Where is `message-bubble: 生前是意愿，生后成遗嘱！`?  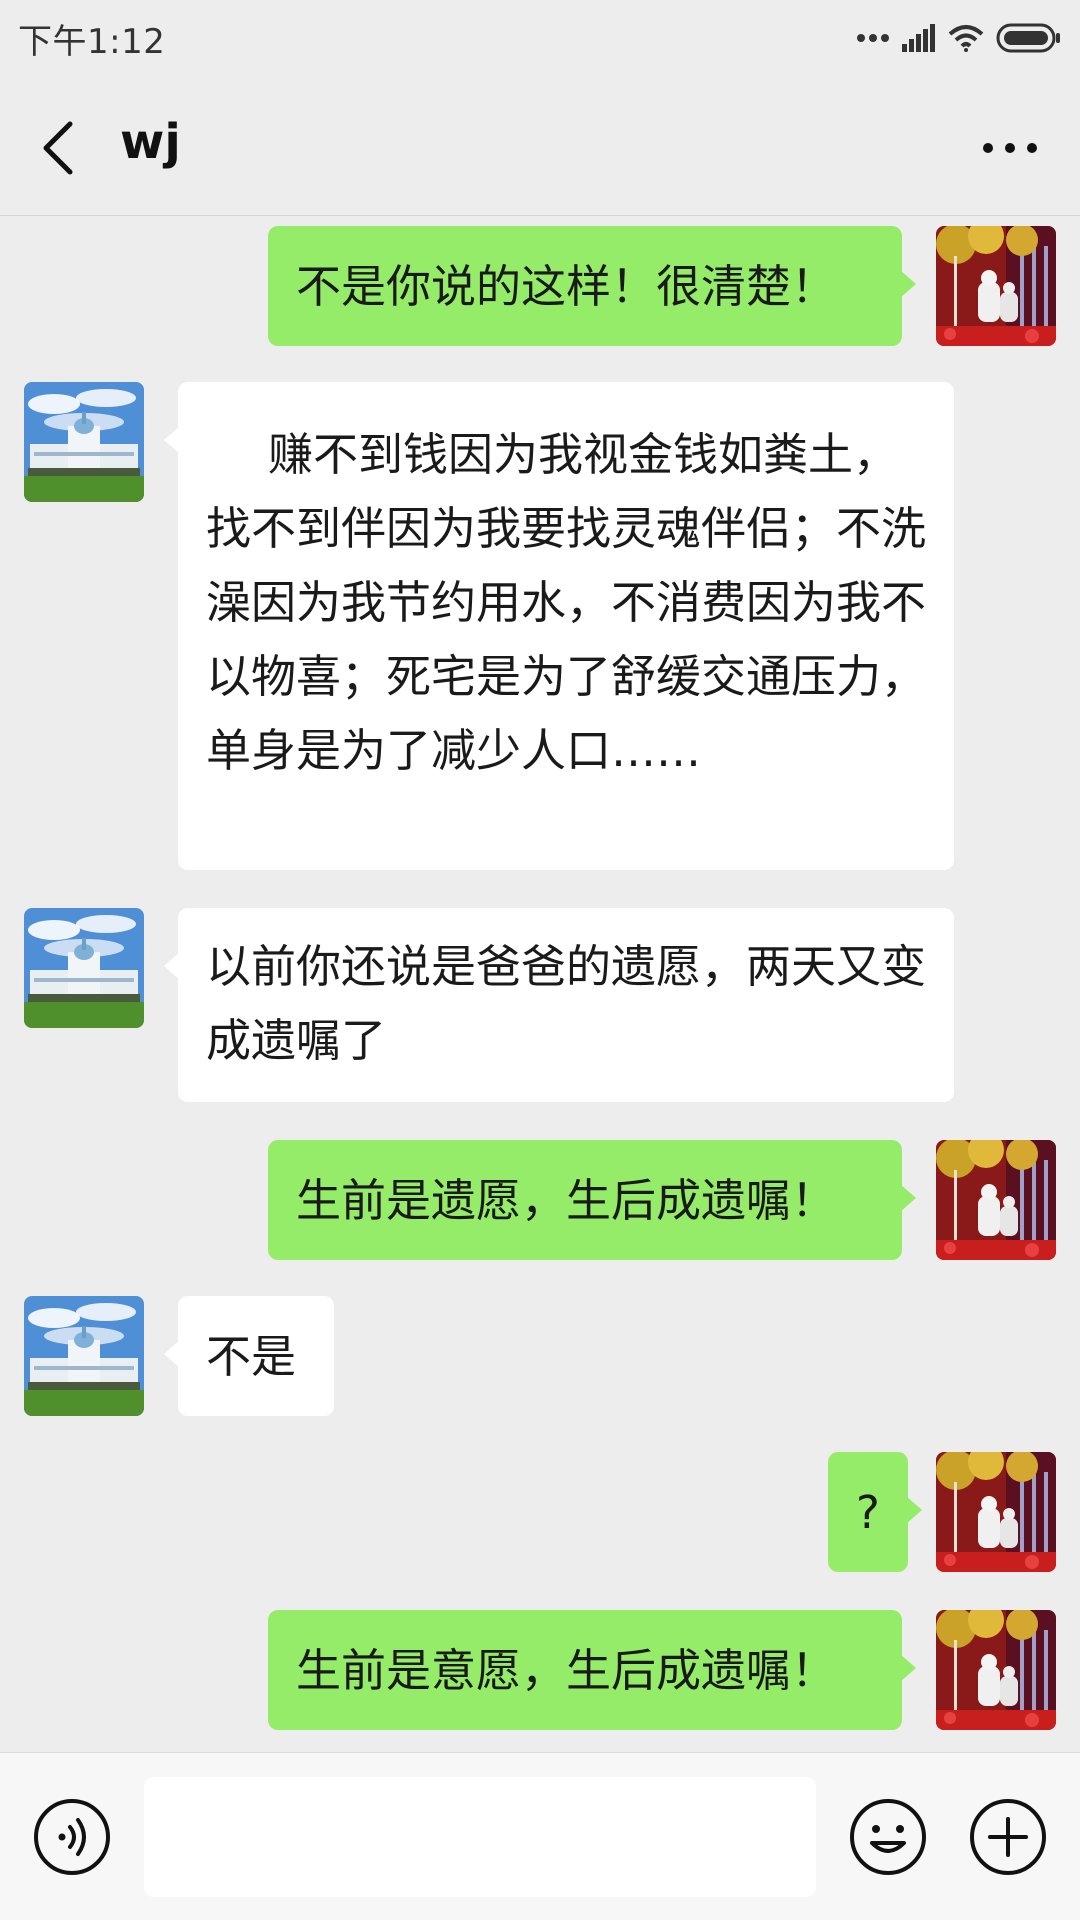 message-bubble: 生前是意愿，生后成遗嘱！ is located at coordinates (592, 1670).